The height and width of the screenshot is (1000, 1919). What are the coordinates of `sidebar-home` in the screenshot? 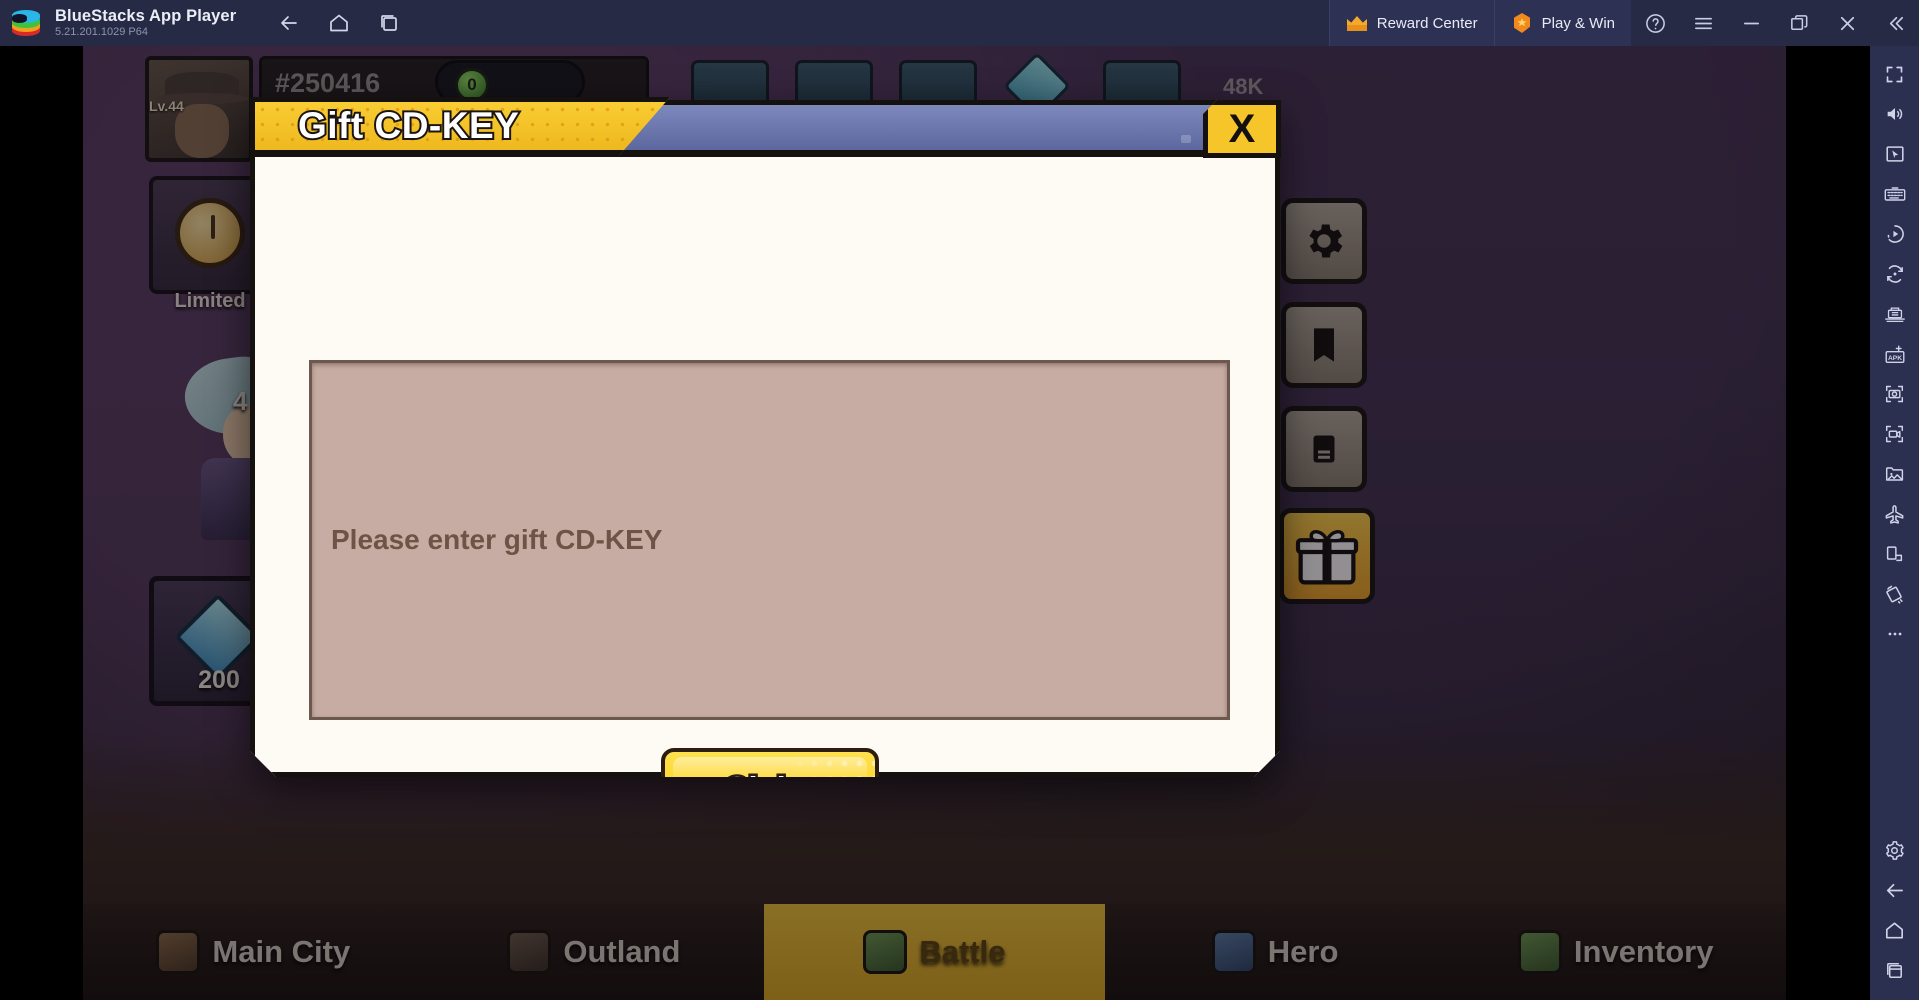 It's located at (1895, 930).